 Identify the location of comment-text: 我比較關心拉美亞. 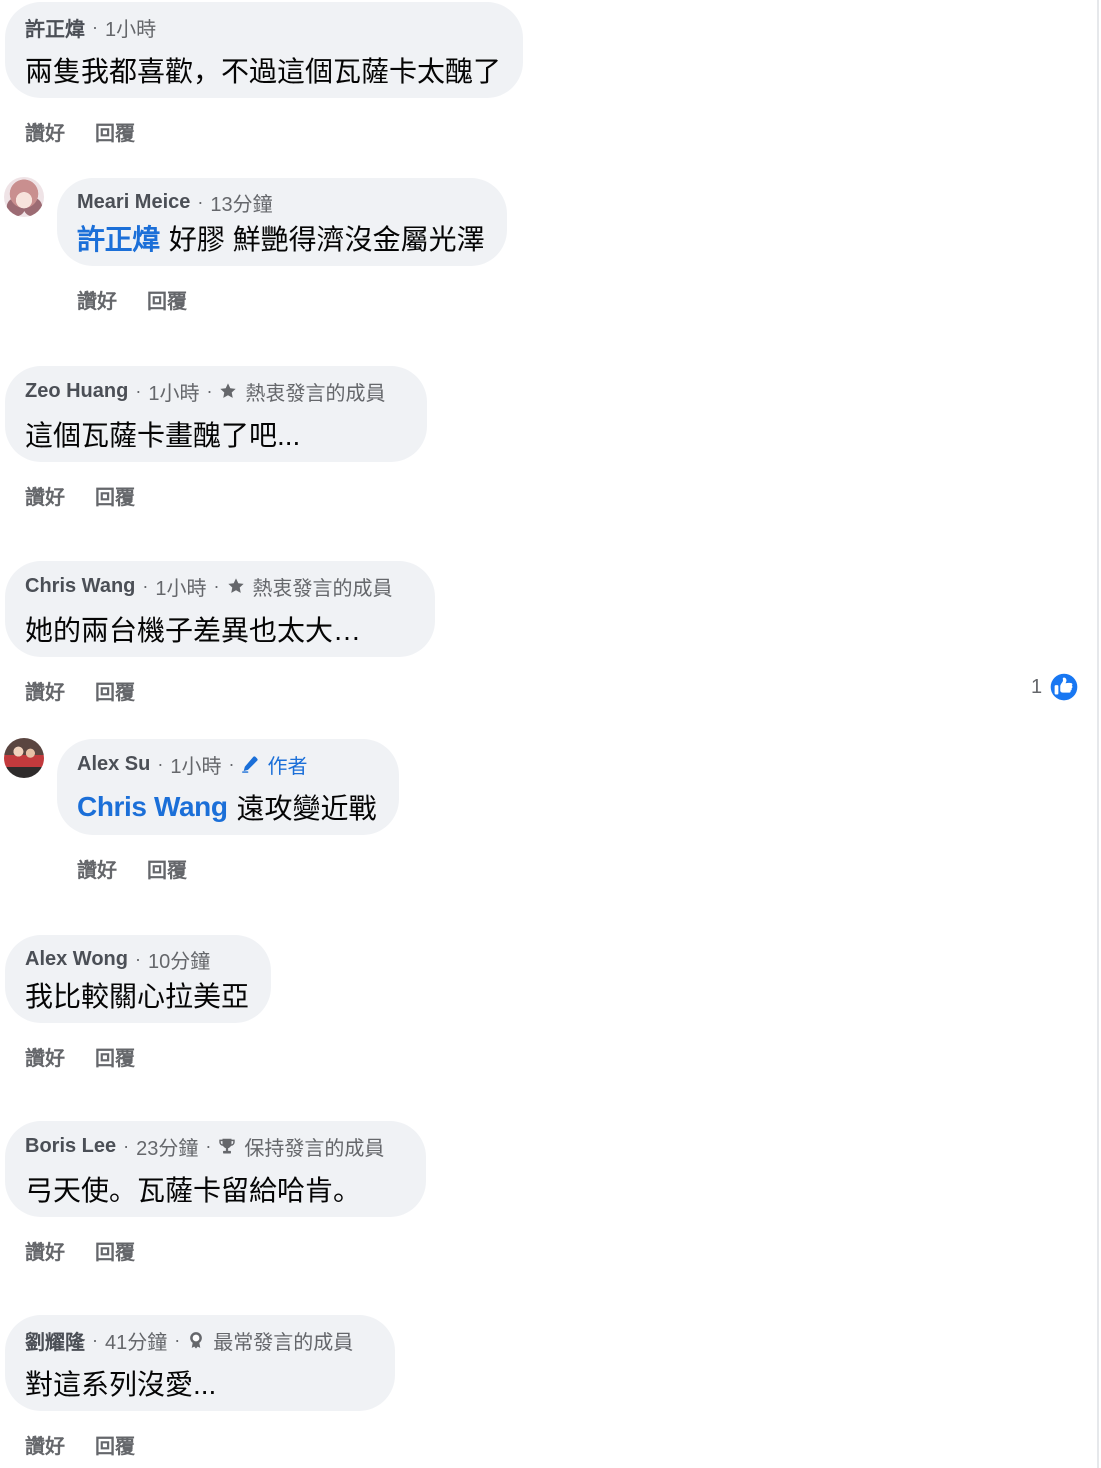
(137, 996).